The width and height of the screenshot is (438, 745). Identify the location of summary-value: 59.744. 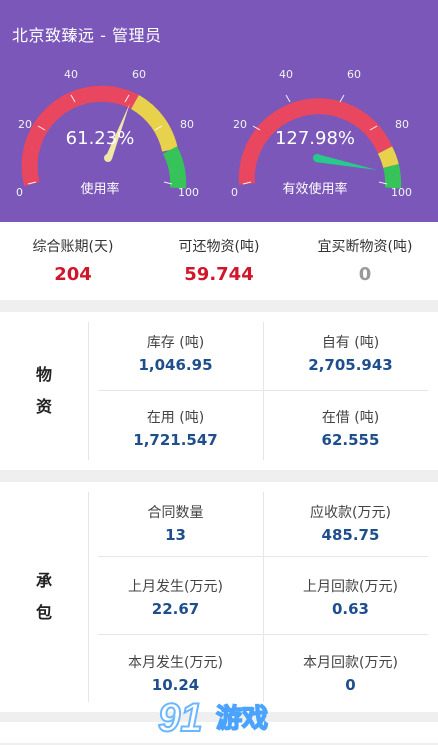
(219, 274).